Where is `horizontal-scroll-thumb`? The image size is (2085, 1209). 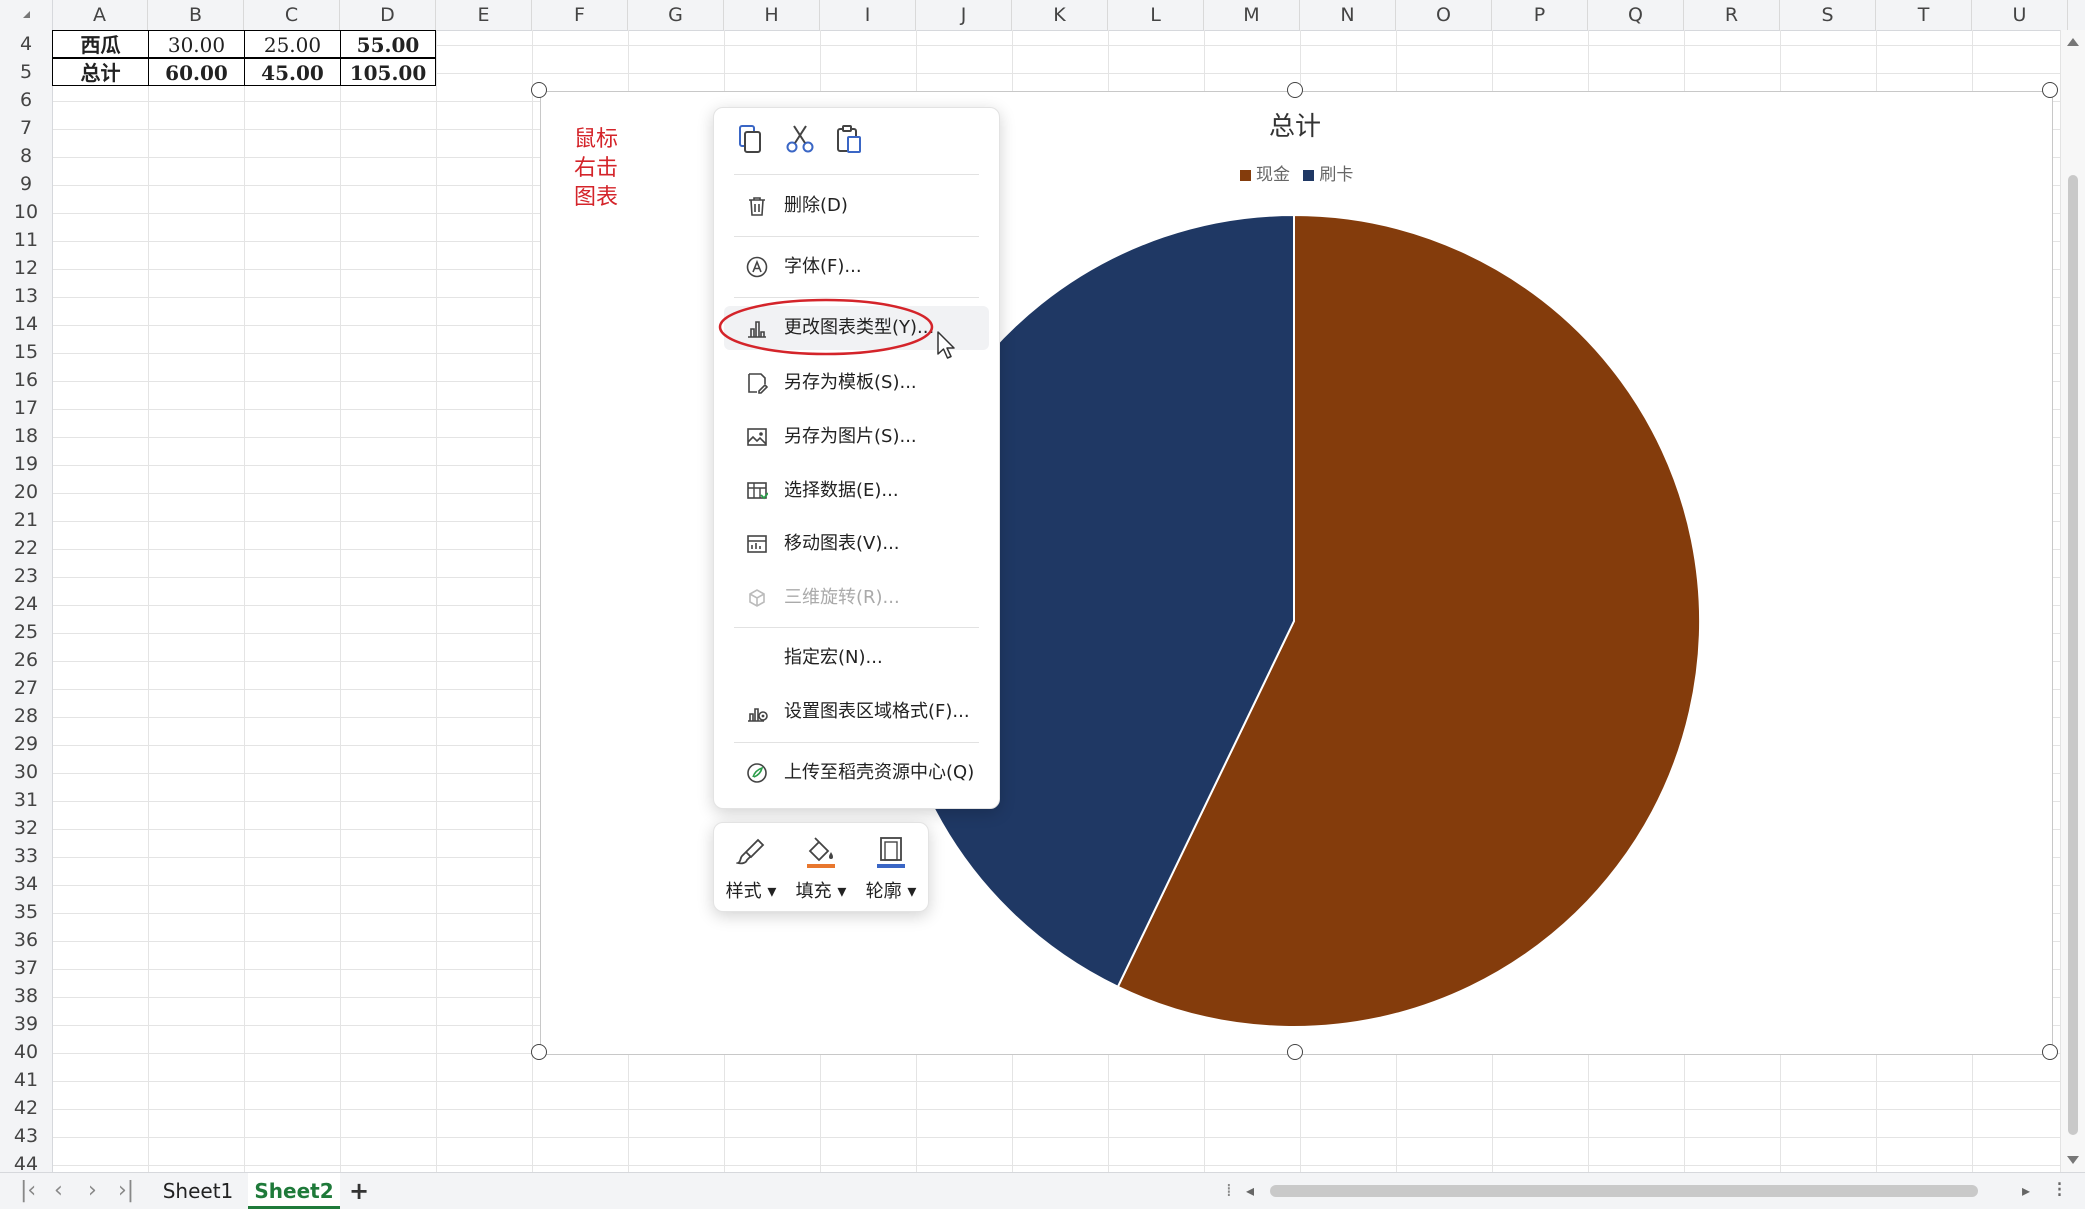 horizontal-scroll-thumb is located at coordinates (1624, 1191).